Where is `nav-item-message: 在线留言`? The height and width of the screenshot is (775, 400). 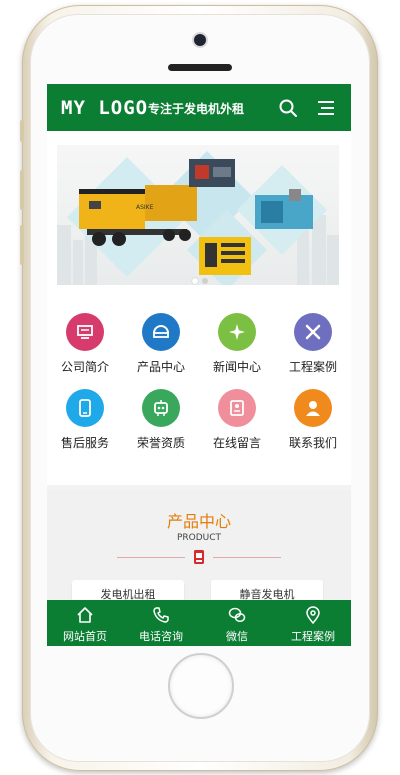
nav-item-message: 在线留言 is located at coordinates (237, 420).